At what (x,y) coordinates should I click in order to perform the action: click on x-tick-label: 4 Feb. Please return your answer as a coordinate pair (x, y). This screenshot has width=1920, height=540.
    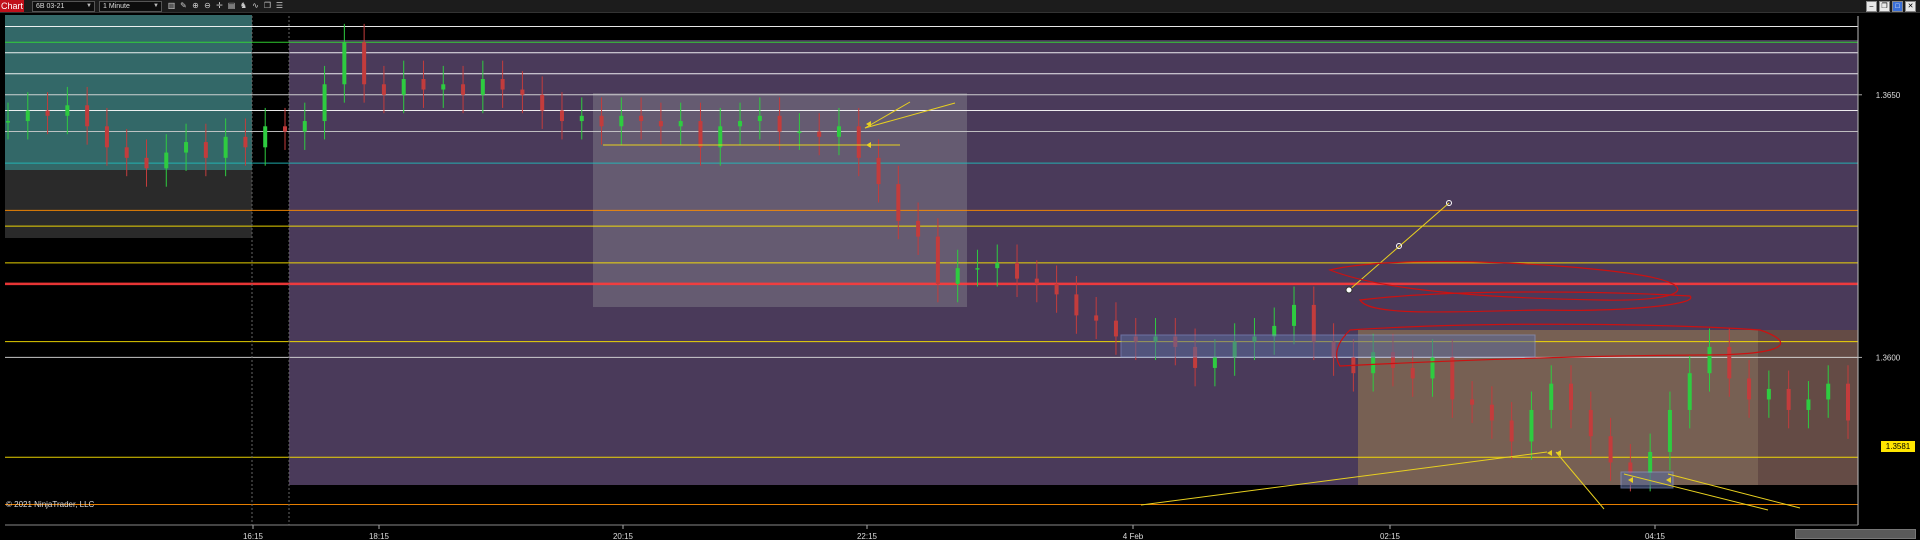
    Looking at the image, I should click on (1133, 536).